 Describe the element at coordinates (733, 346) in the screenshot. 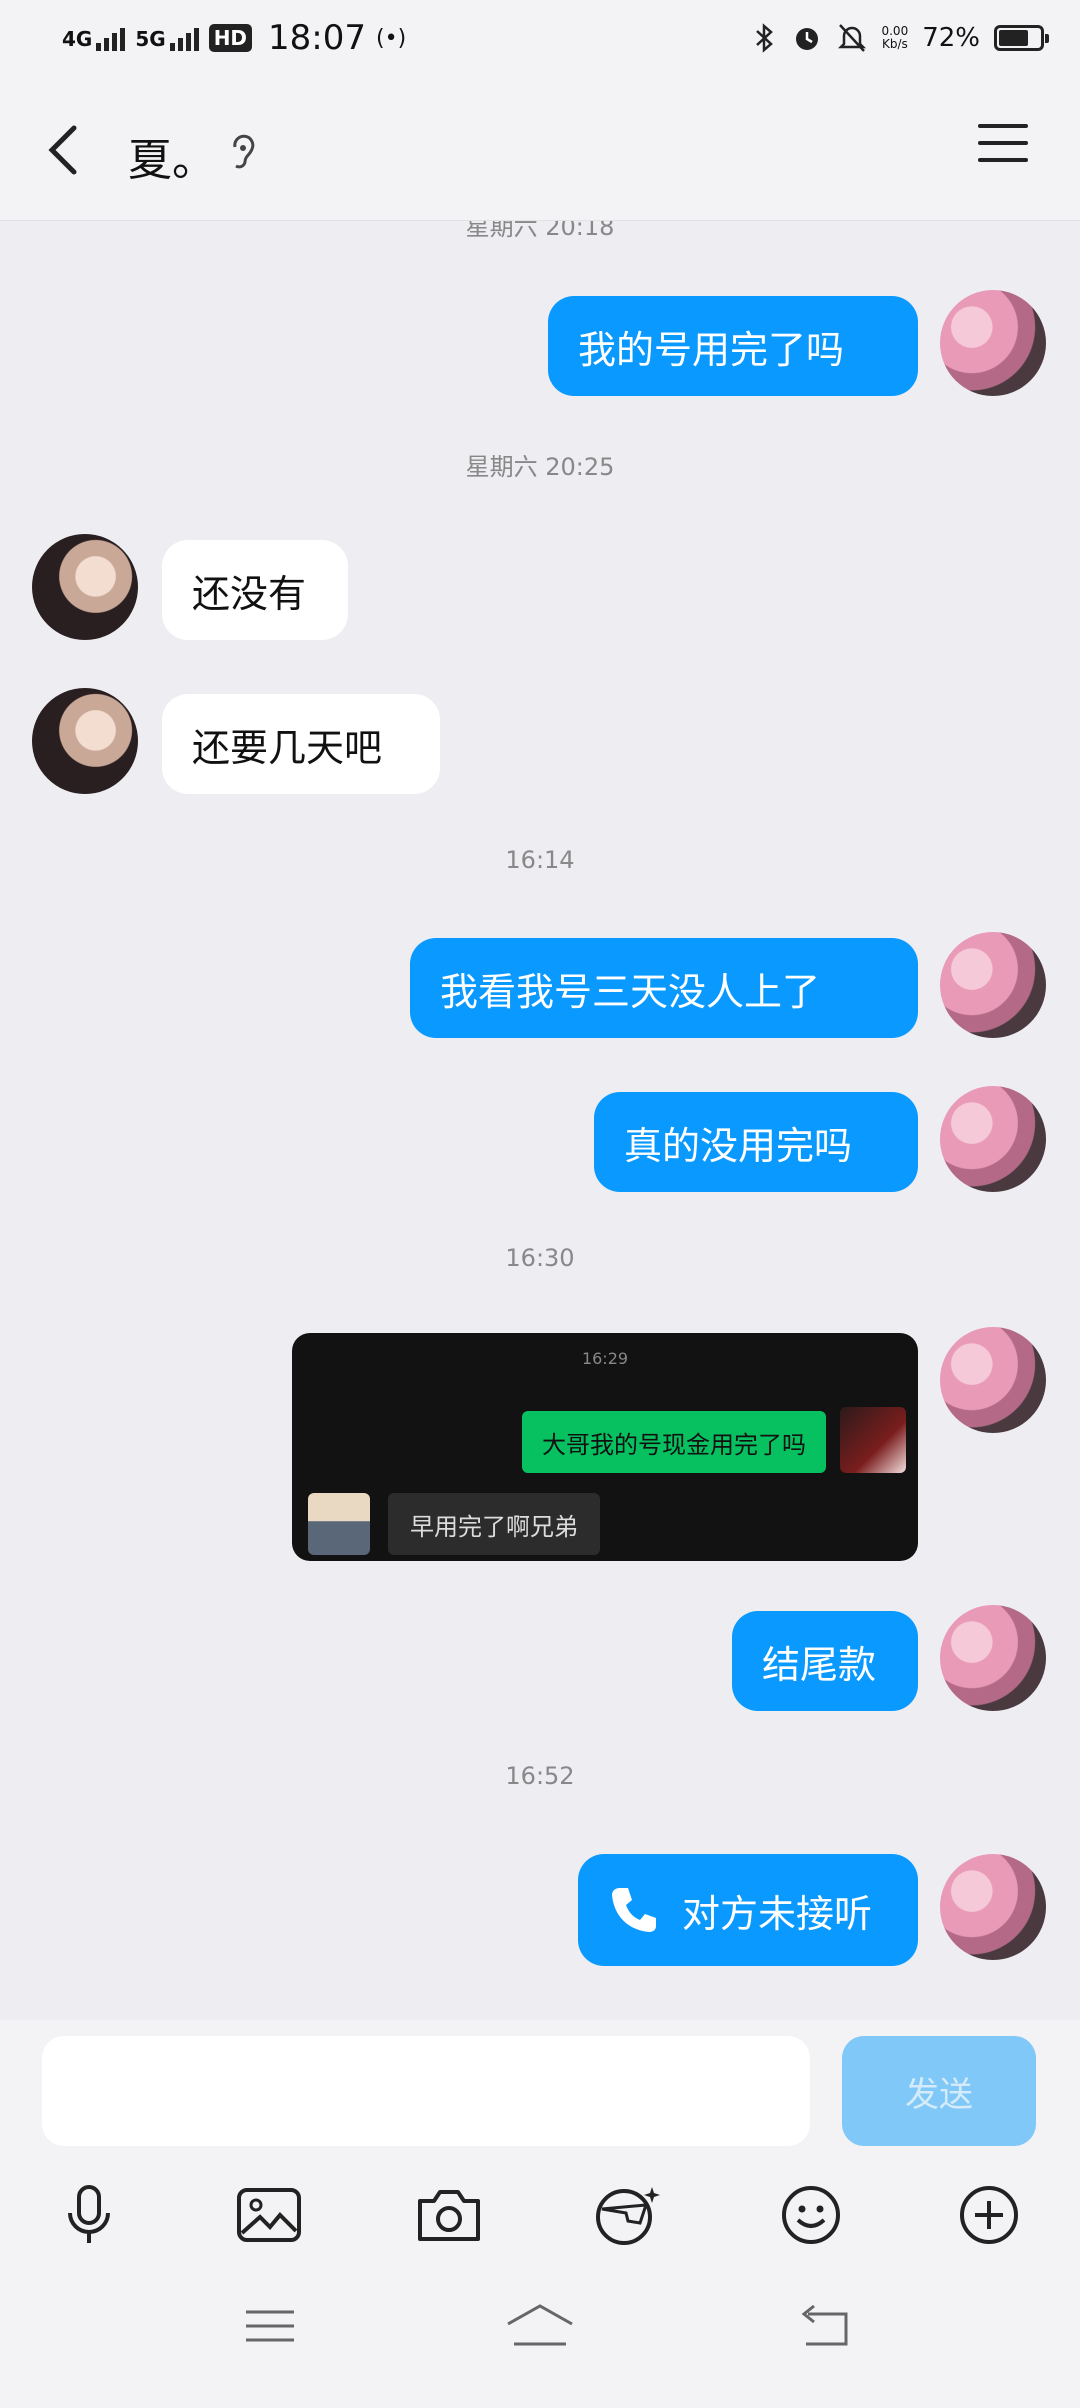

I see `message-outgoing: 我的号用完了吗` at that location.